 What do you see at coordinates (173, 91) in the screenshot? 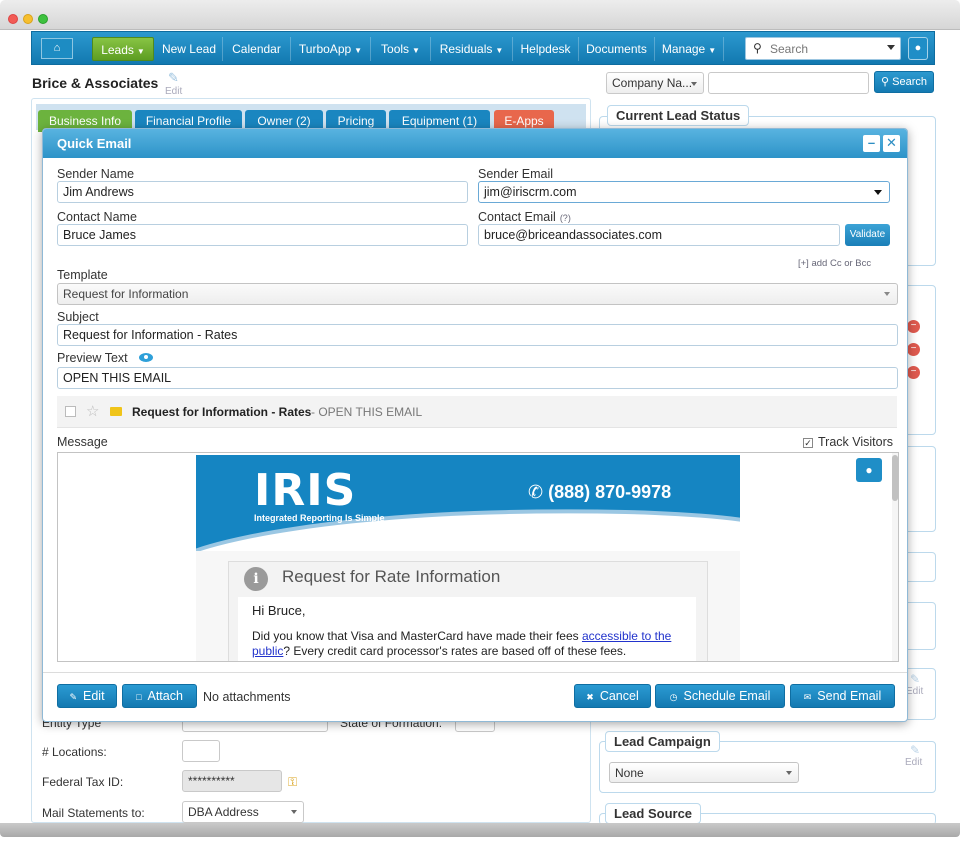
I see `edit-title-link: Edit` at bounding box center [173, 91].